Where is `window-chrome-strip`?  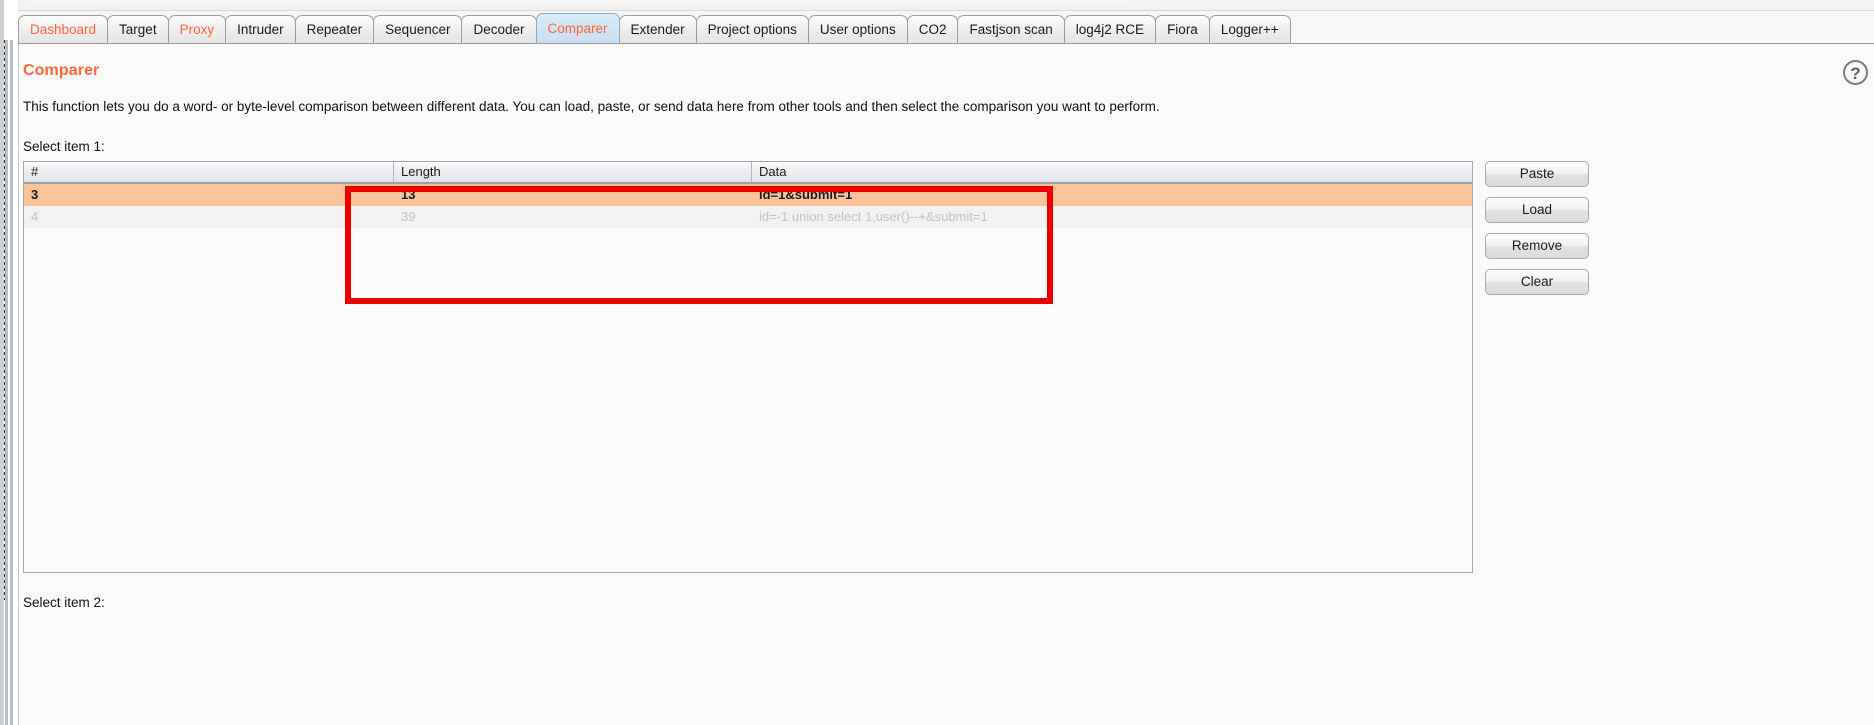 window-chrome-strip is located at coordinates (937, 5).